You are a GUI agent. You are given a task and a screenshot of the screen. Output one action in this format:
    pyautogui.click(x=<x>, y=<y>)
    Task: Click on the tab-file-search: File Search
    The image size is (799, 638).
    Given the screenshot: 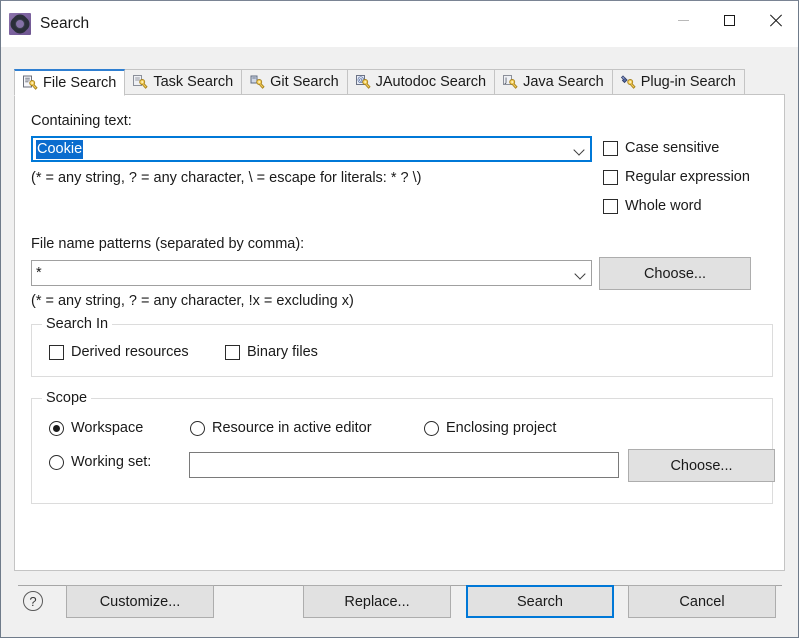 What is the action you would take?
    pyautogui.click(x=70, y=82)
    